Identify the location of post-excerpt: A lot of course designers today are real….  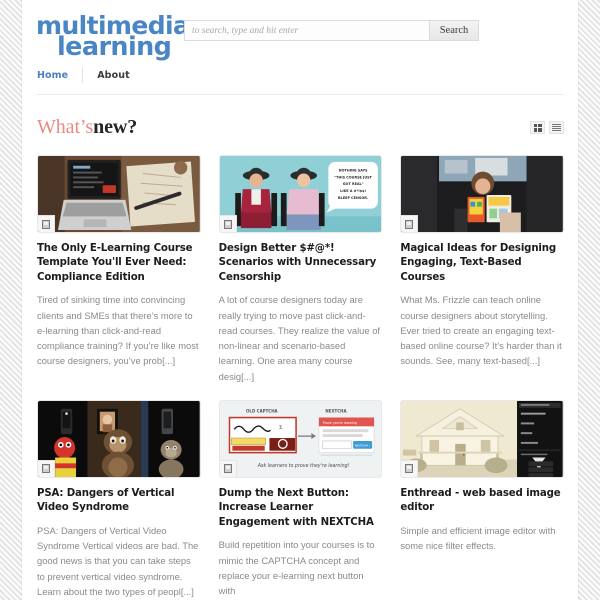
(299, 338).